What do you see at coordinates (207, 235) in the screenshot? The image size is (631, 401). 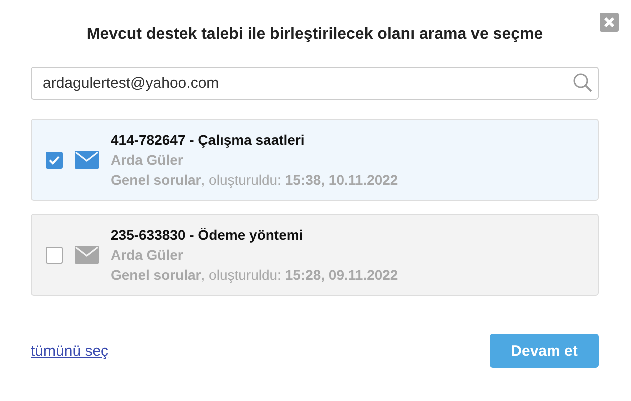 I see `ticket-title: 235-633830 - Ödeme yöntemi` at bounding box center [207, 235].